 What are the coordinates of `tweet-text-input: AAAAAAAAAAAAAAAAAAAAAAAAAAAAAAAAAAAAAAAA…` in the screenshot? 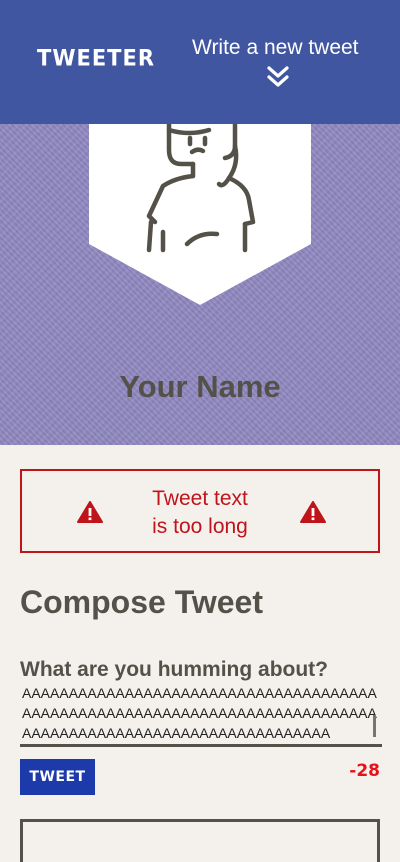 It's located at (201, 715).